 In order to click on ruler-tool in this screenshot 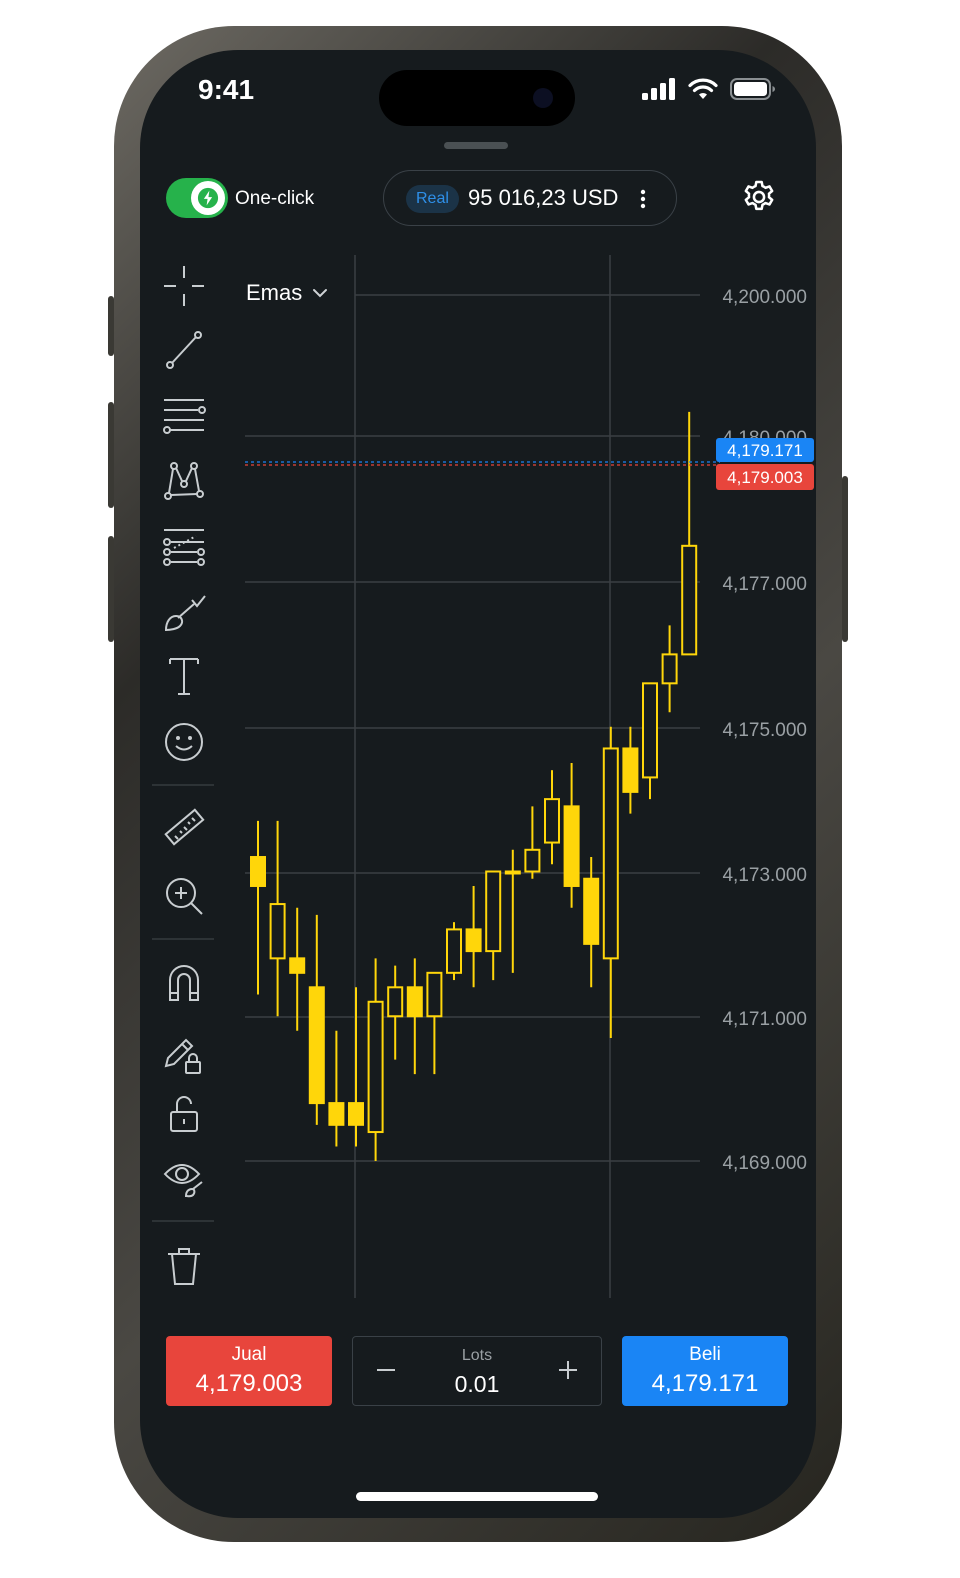, I will do `click(184, 828)`.